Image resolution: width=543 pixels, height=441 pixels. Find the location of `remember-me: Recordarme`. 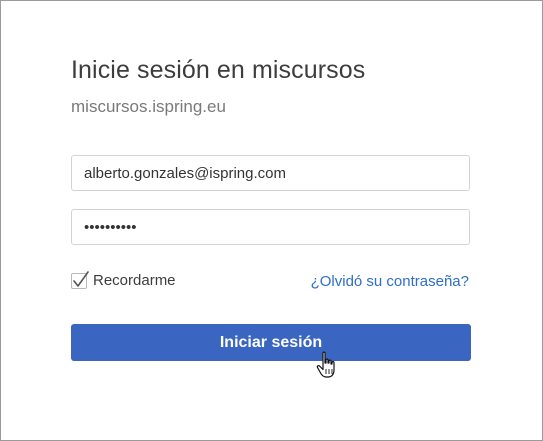

remember-me: Recordarme is located at coordinates (123, 279).